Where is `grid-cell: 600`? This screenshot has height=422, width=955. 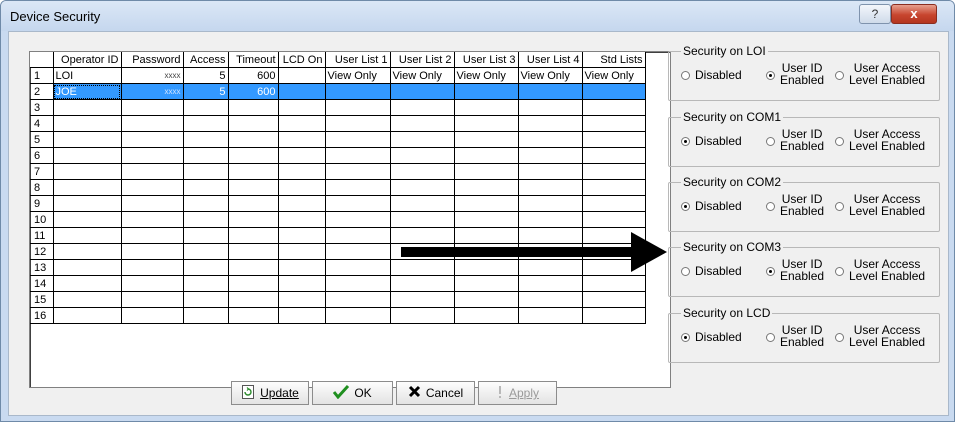 grid-cell: 600 is located at coordinates (253, 91).